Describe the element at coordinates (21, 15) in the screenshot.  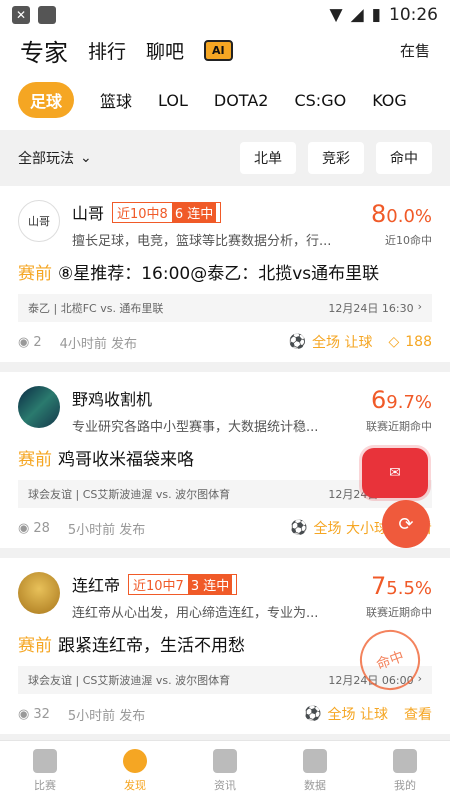
I see `shield-icon: ✕` at that location.